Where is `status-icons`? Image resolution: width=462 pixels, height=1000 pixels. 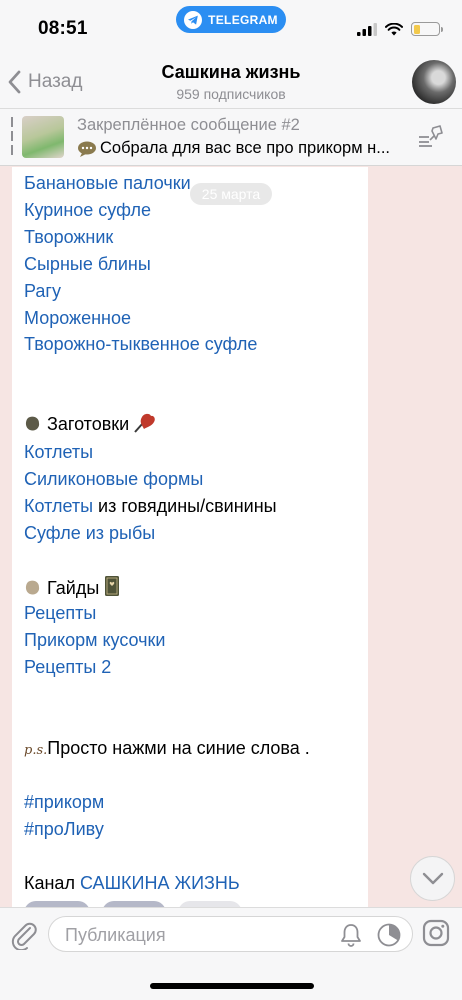 status-icons is located at coordinates (400, 29).